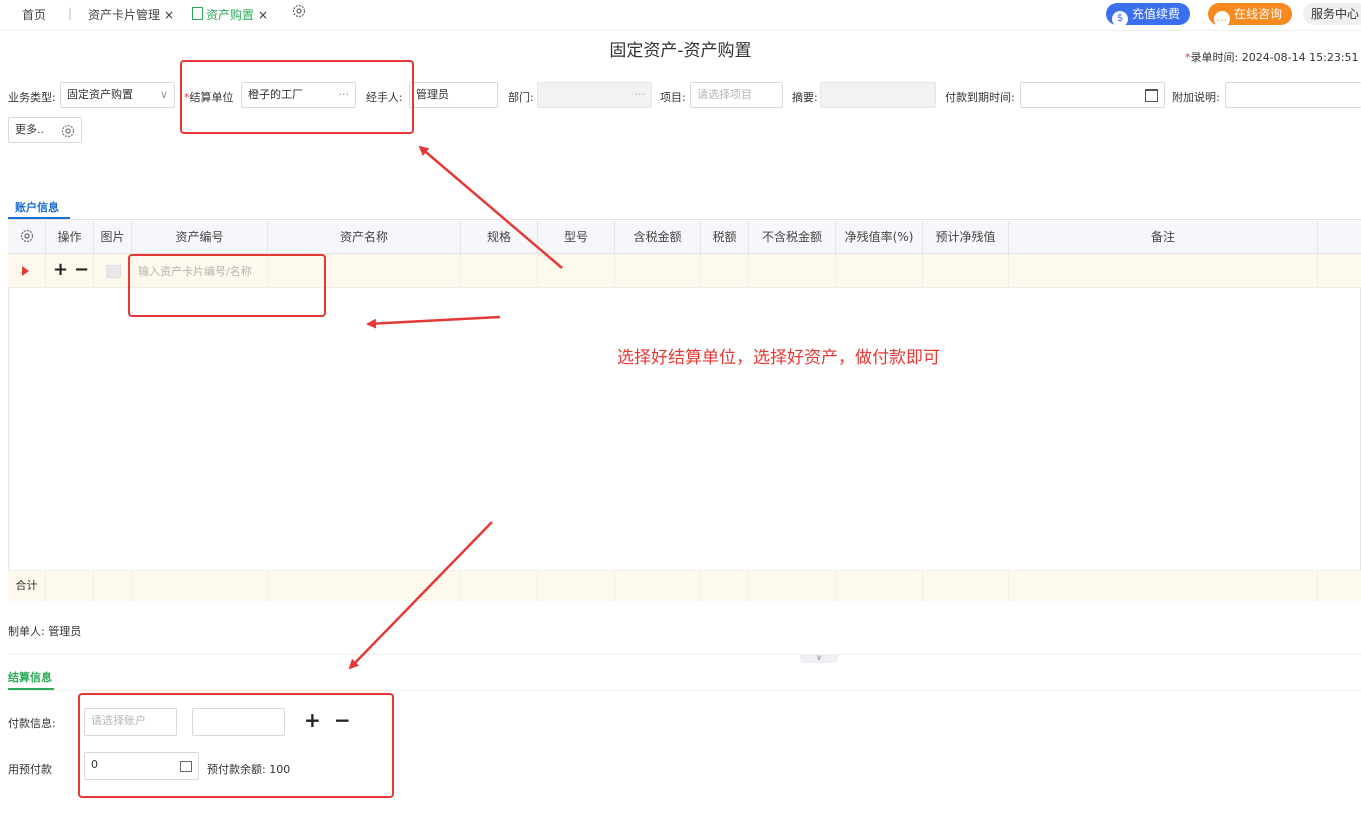 This screenshot has height=830, width=1361. What do you see at coordinates (420, 595) in the screenshot?
I see `arrow-to-settlement` at bounding box center [420, 595].